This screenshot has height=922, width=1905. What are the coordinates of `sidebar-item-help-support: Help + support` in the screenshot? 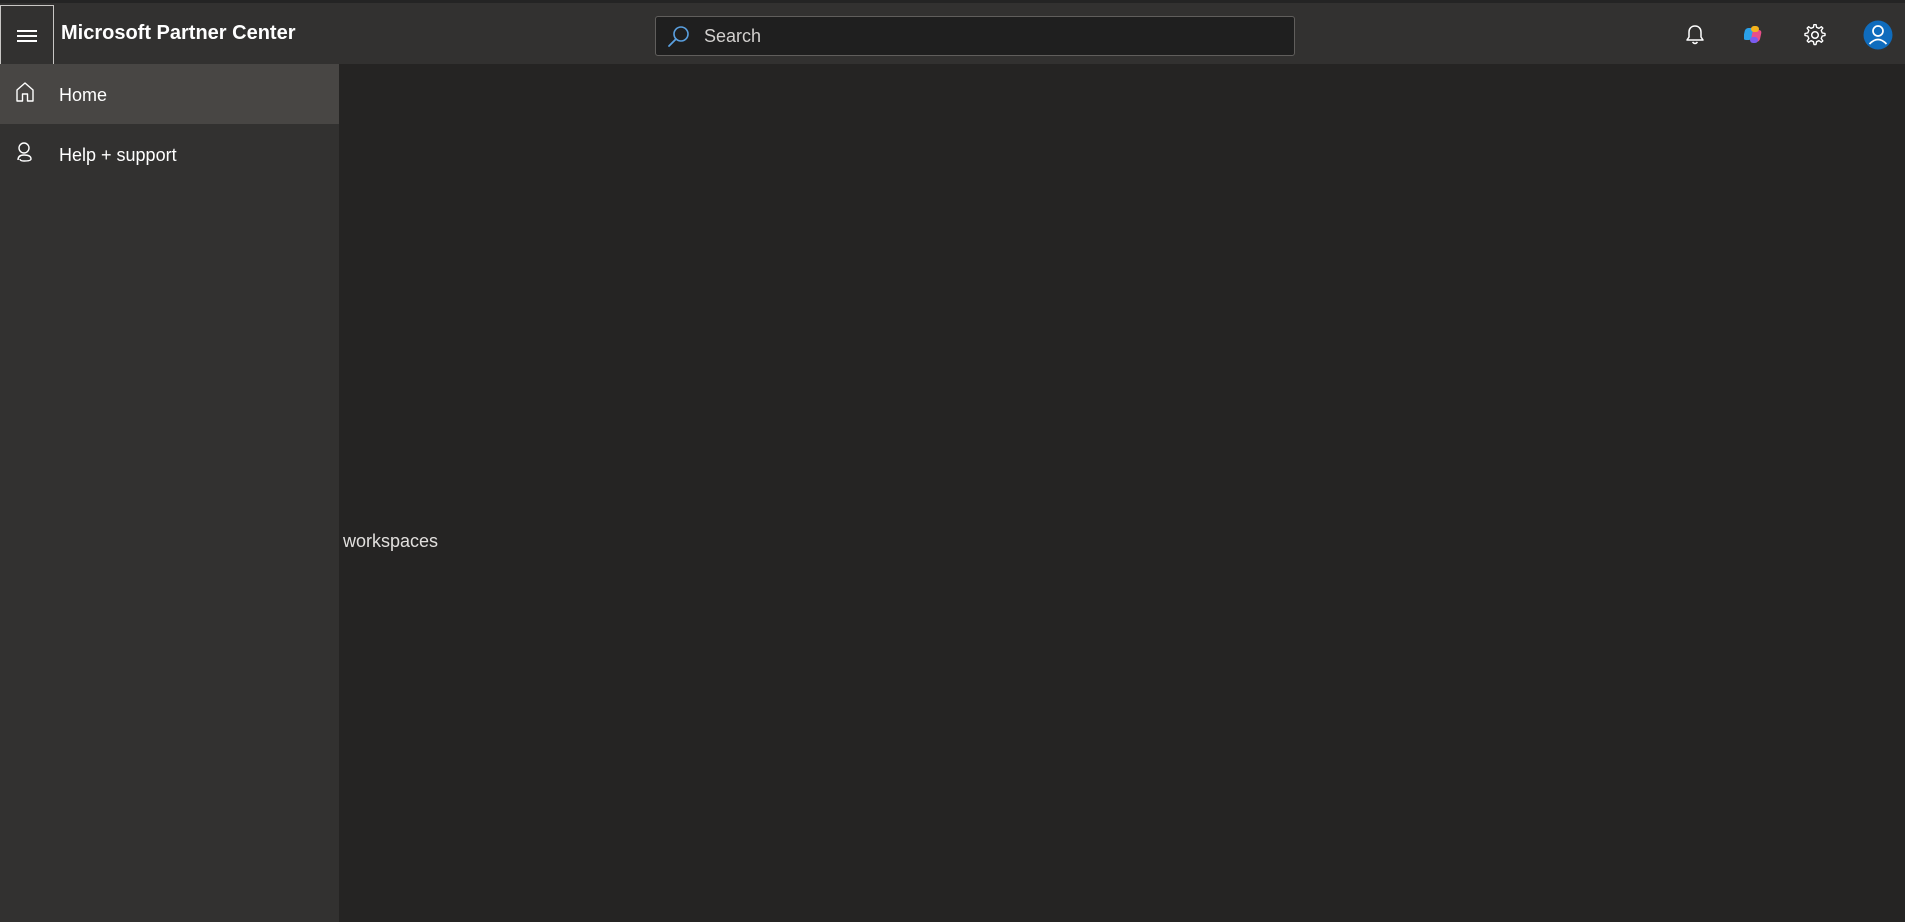 It's located at (169, 154).